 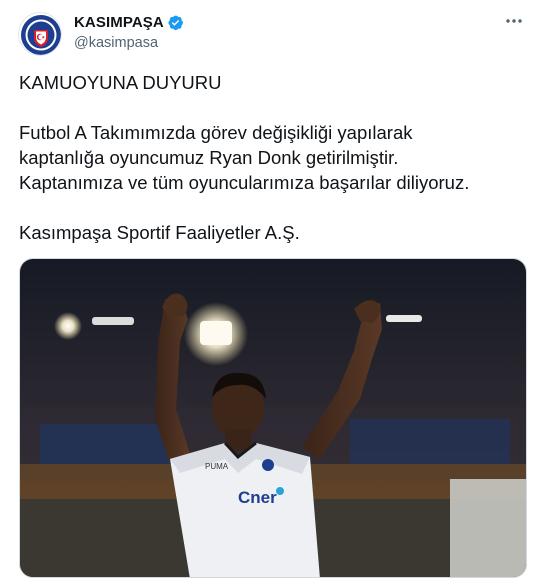 What do you see at coordinates (257, 497) in the screenshot?
I see `jersey-sponsor-text: Cner` at bounding box center [257, 497].